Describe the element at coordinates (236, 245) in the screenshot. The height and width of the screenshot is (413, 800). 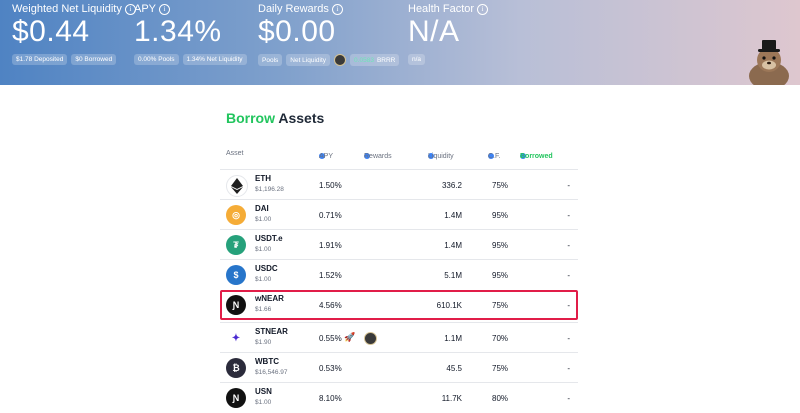
I see `usdt-icon: ₮` at that location.